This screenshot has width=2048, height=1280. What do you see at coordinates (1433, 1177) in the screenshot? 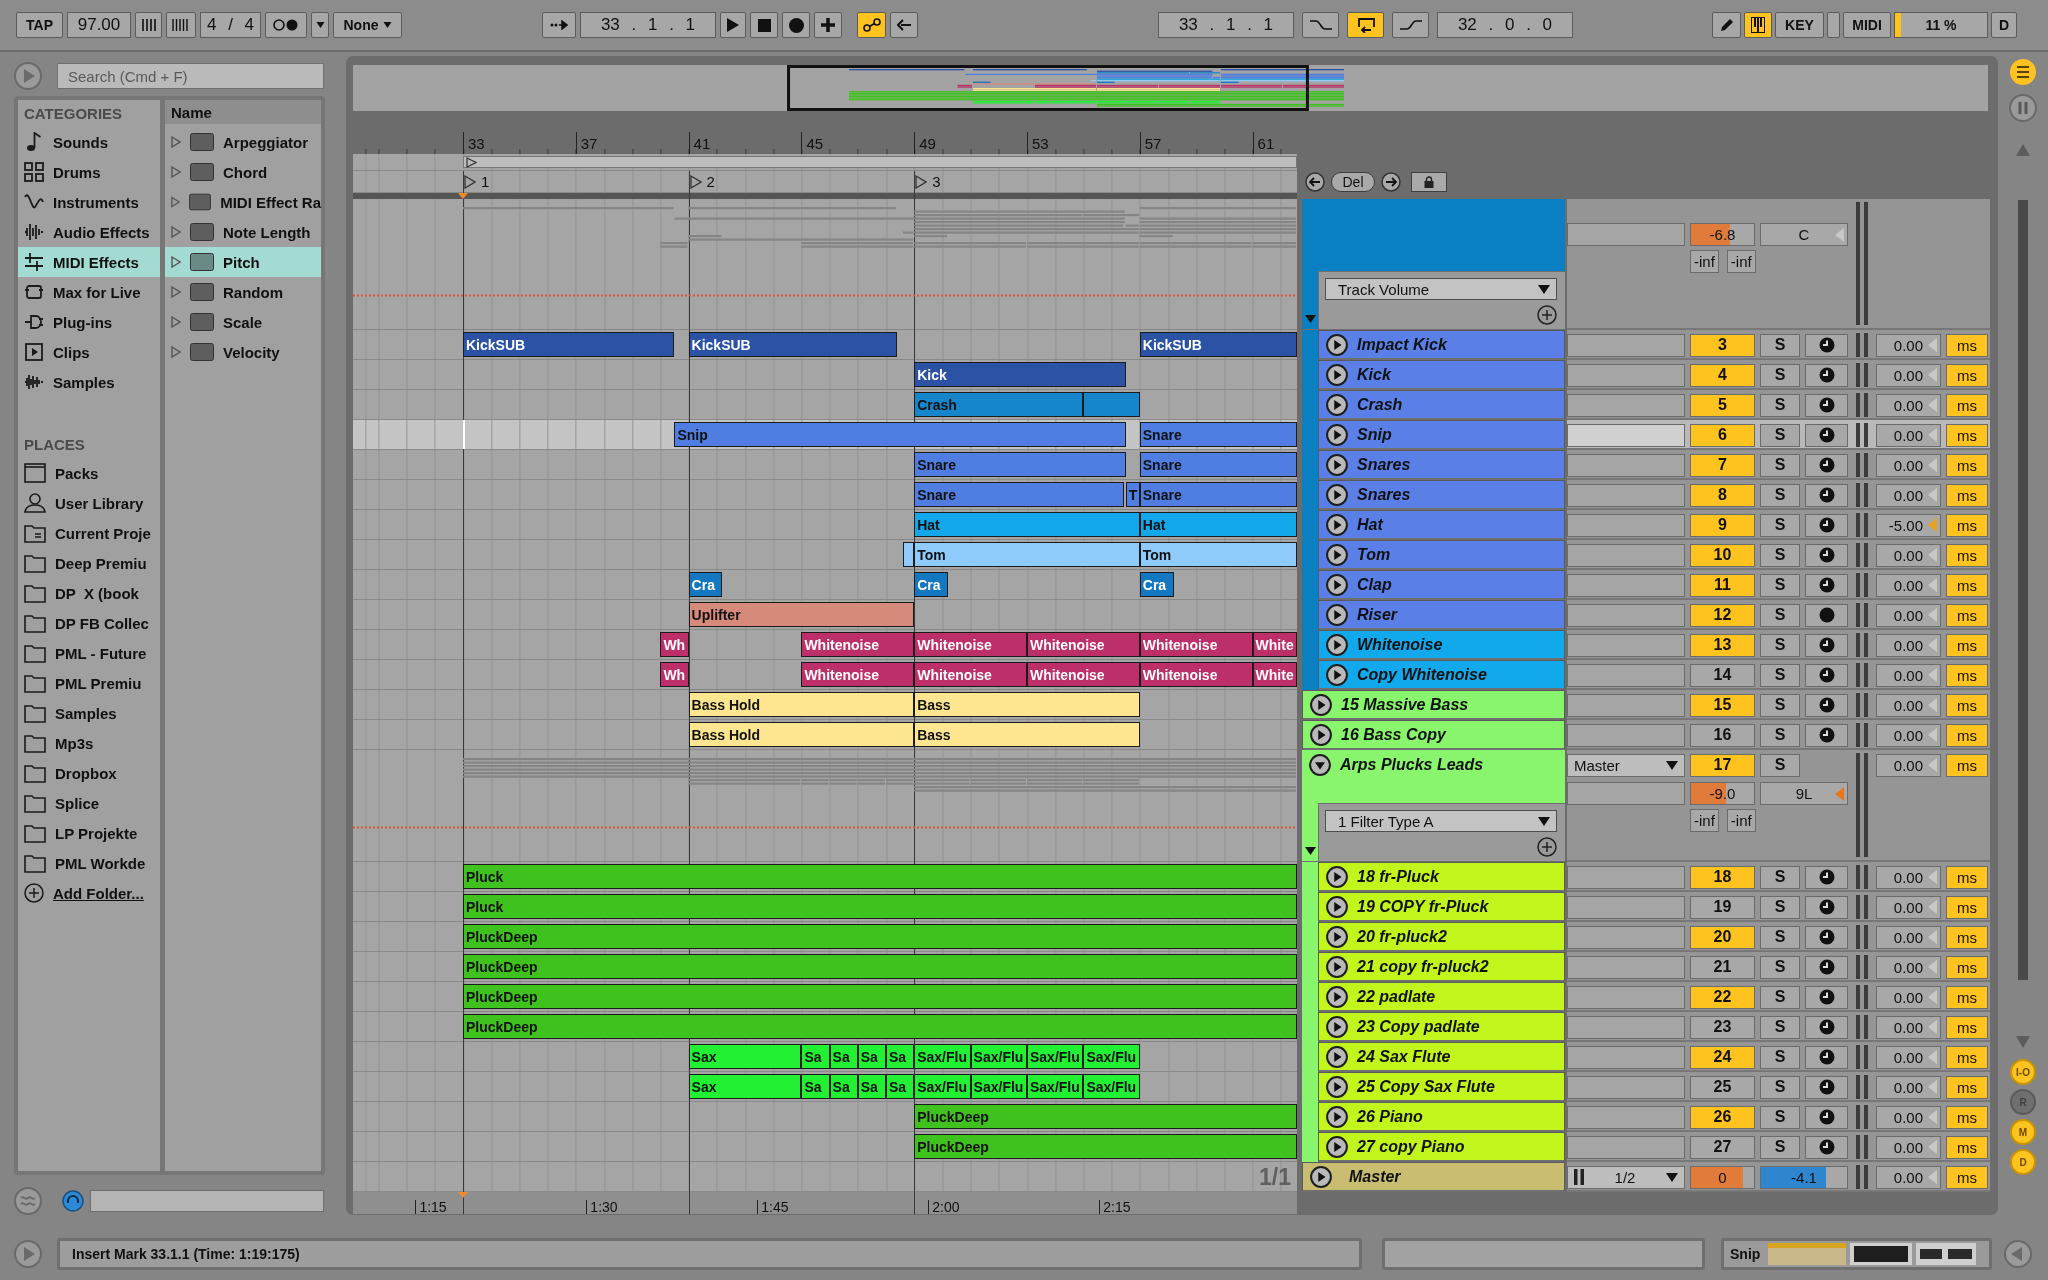
I see `master-header: Master` at bounding box center [1433, 1177].